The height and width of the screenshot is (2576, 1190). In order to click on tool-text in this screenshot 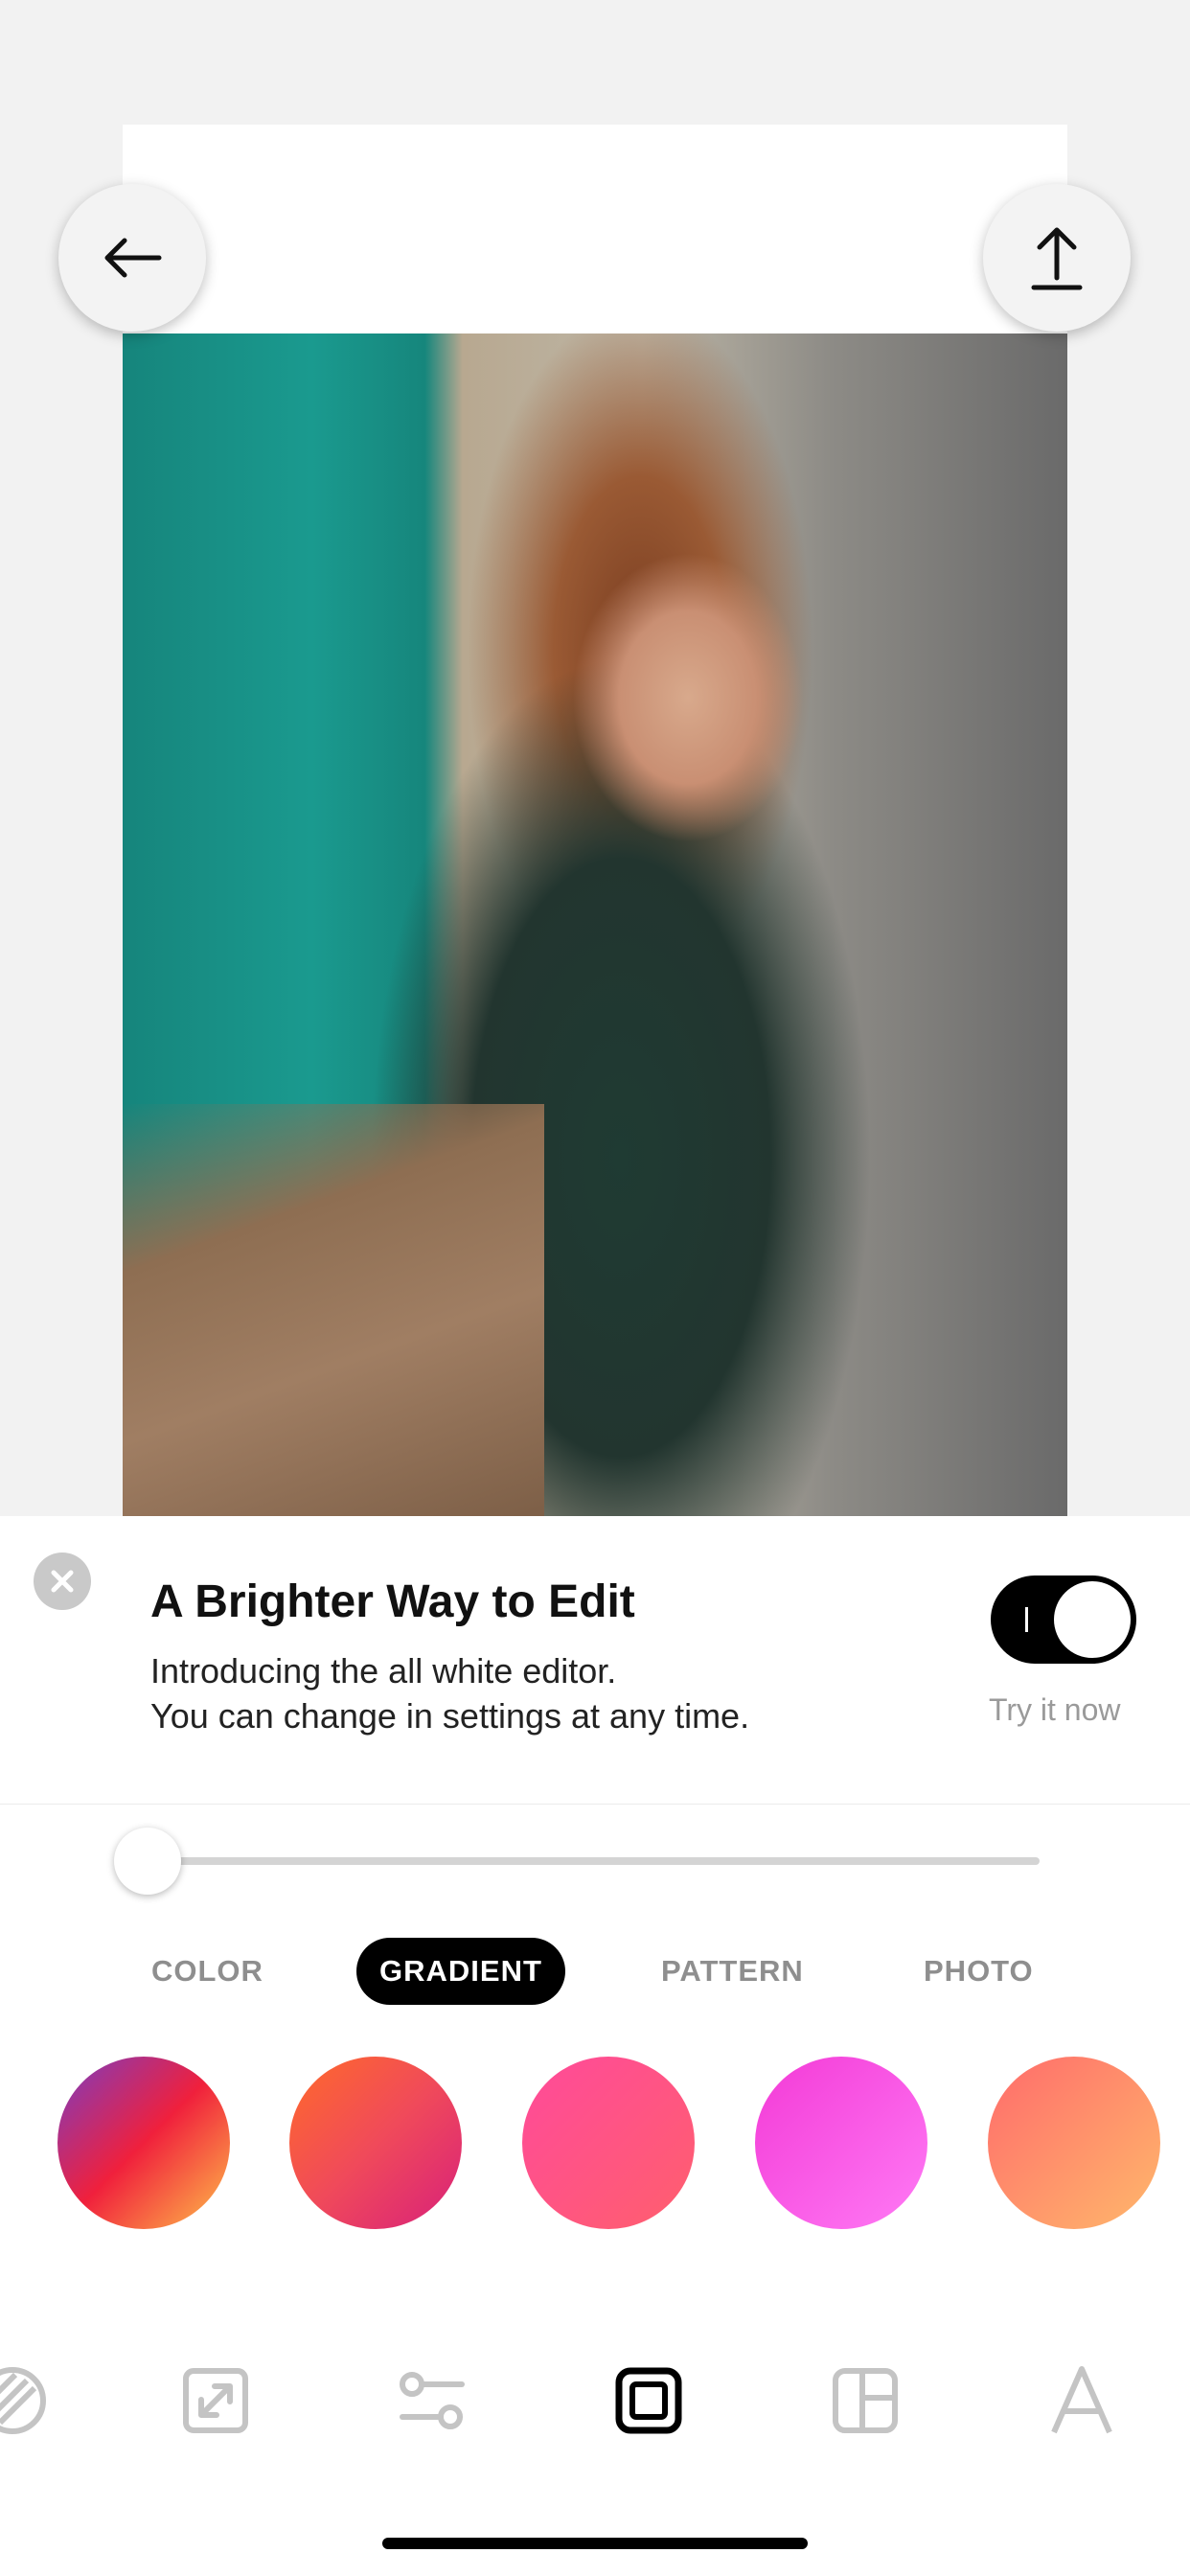, I will do `click(1082, 2400)`.